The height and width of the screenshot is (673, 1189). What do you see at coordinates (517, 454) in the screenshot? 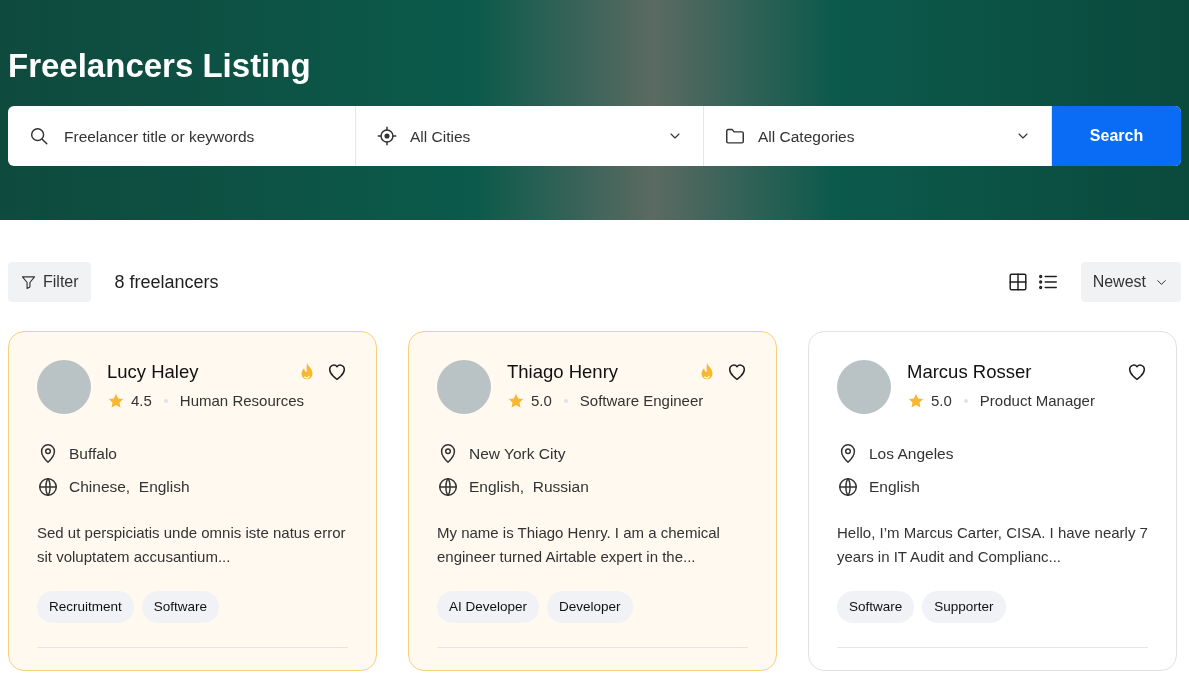
I see `location-text: New York City` at bounding box center [517, 454].